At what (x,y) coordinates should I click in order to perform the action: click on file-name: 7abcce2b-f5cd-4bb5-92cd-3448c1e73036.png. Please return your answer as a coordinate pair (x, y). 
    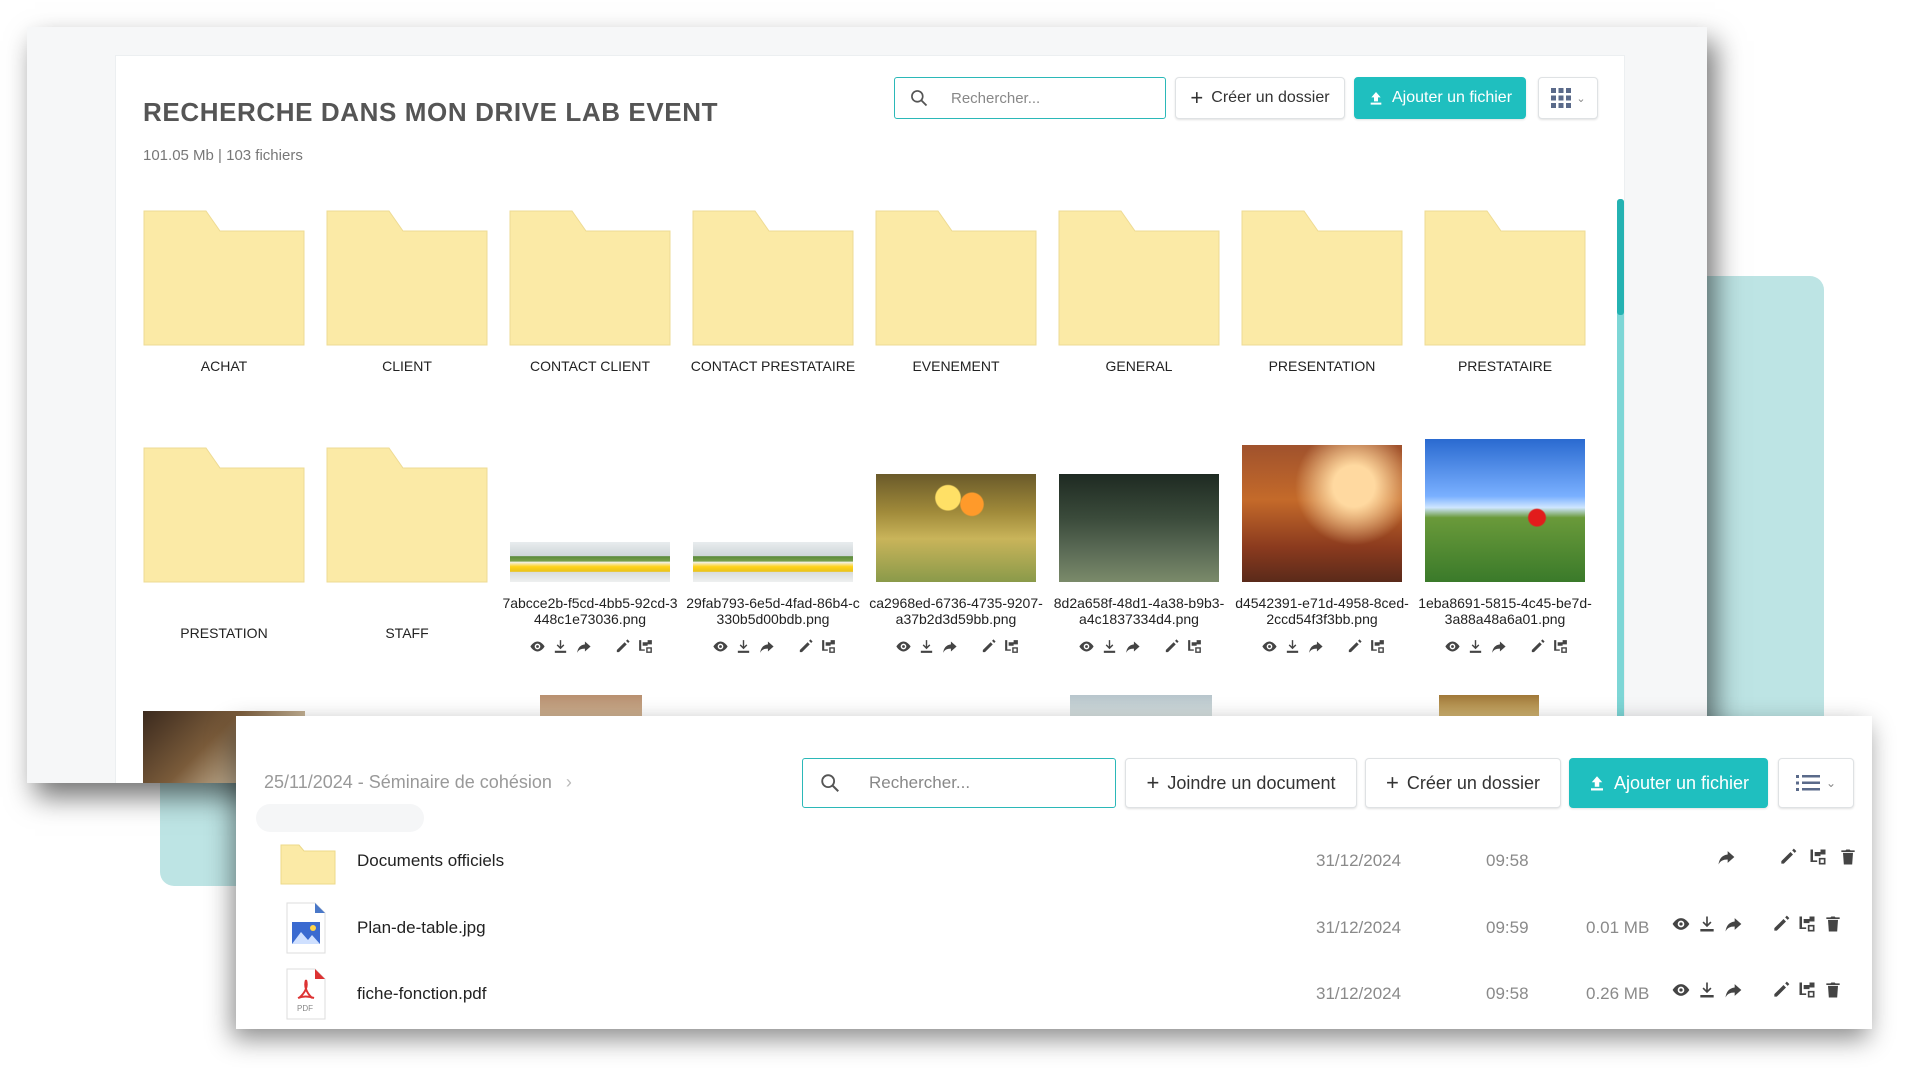
    Looking at the image, I should click on (590, 611).